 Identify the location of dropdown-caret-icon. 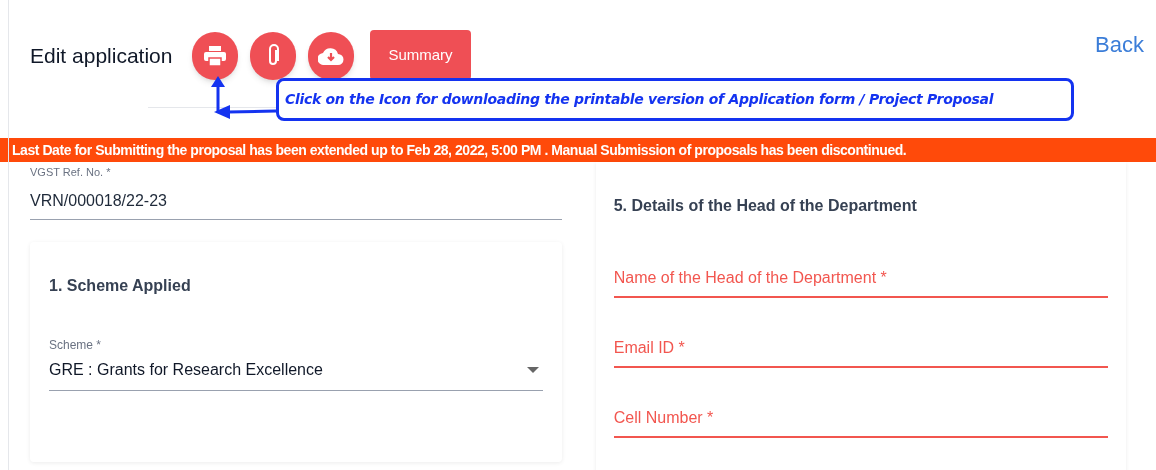
(532, 369).